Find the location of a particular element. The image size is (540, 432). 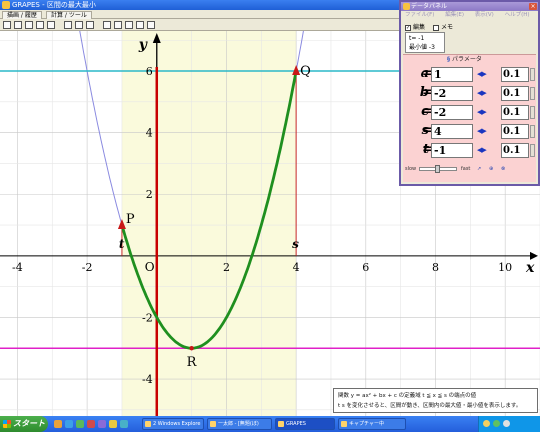

checkbox-checked-icon: ✓ is located at coordinates (408, 27).